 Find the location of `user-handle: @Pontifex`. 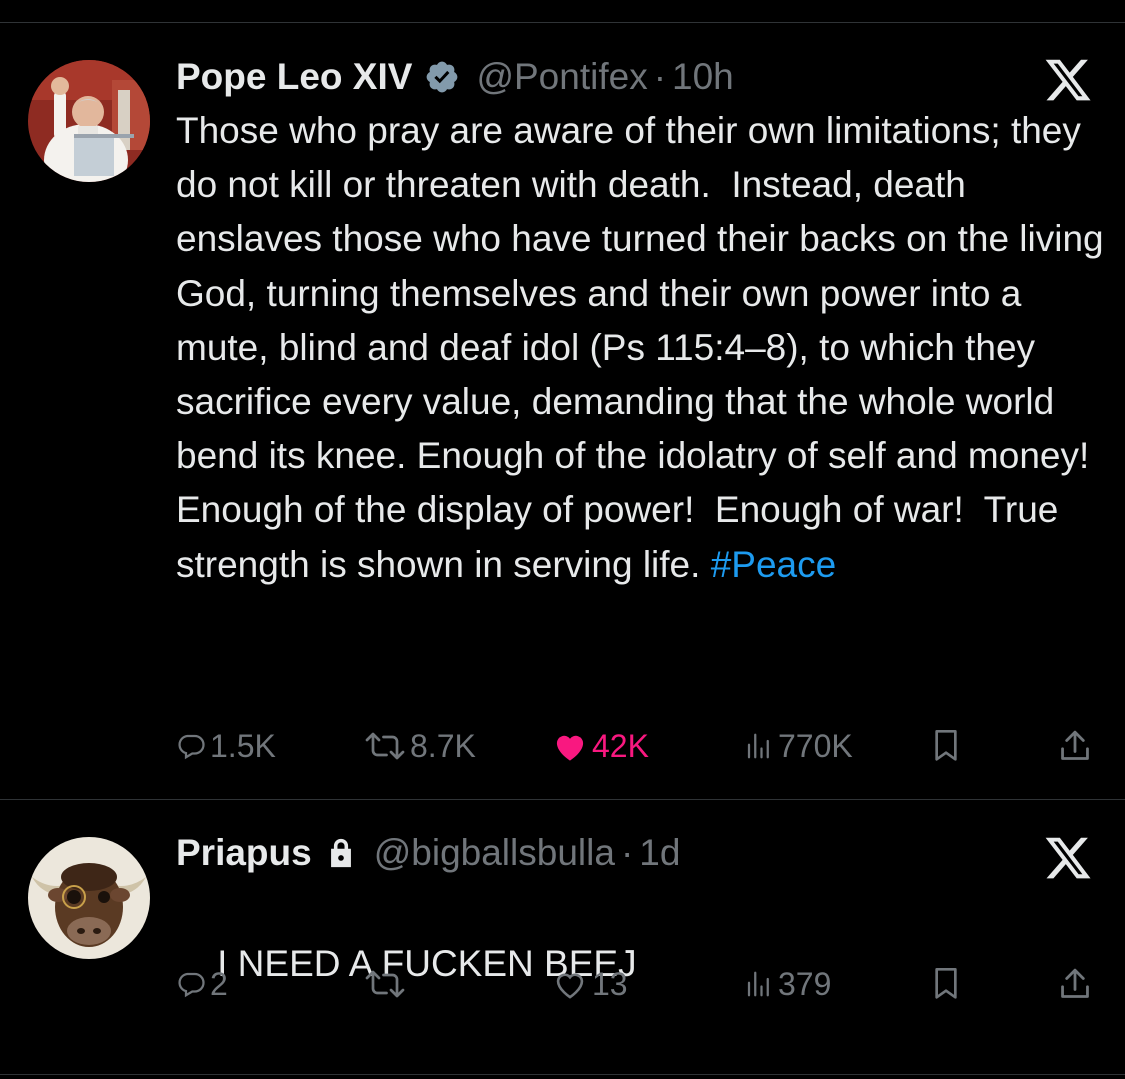

user-handle: @Pontifex is located at coordinates (561, 77).